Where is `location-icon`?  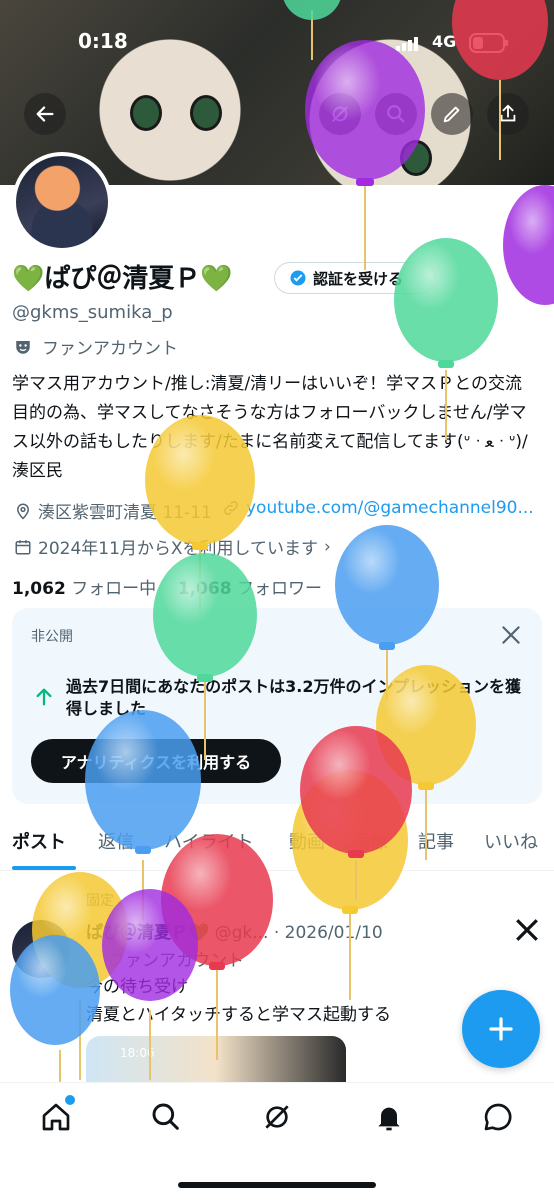
location-icon is located at coordinates (23, 511).